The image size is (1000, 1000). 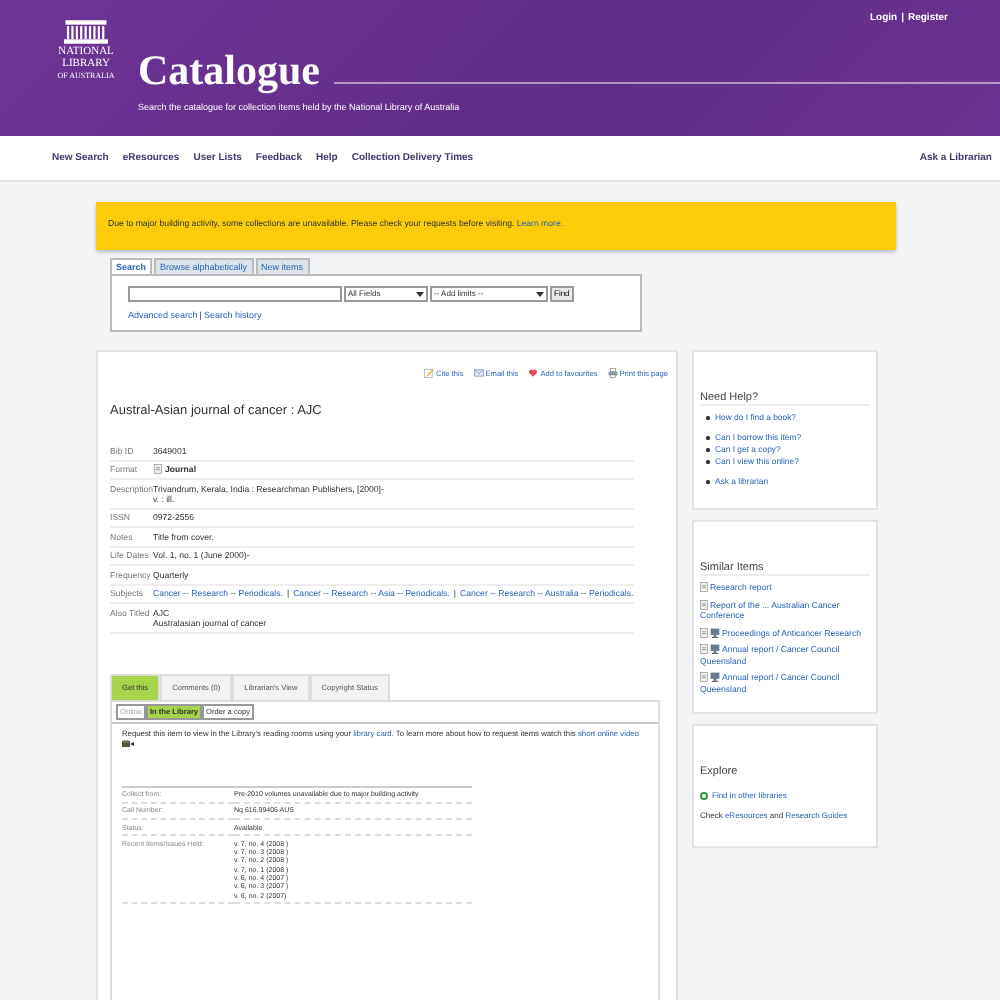 What do you see at coordinates (612, 373) in the screenshot?
I see `printer-icon` at bounding box center [612, 373].